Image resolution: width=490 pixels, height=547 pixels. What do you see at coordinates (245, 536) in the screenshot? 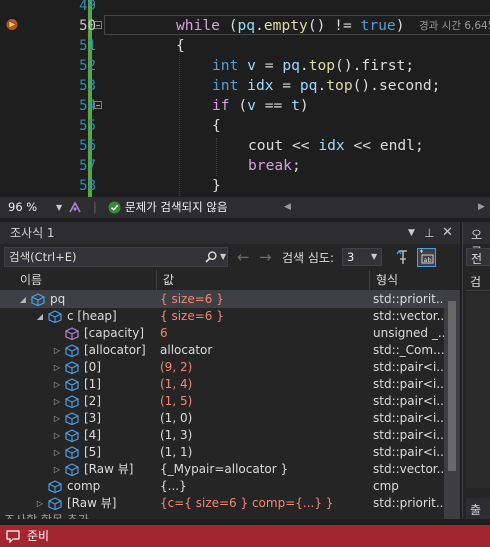
I see `status-bar: 준비` at bounding box center [245, 536].